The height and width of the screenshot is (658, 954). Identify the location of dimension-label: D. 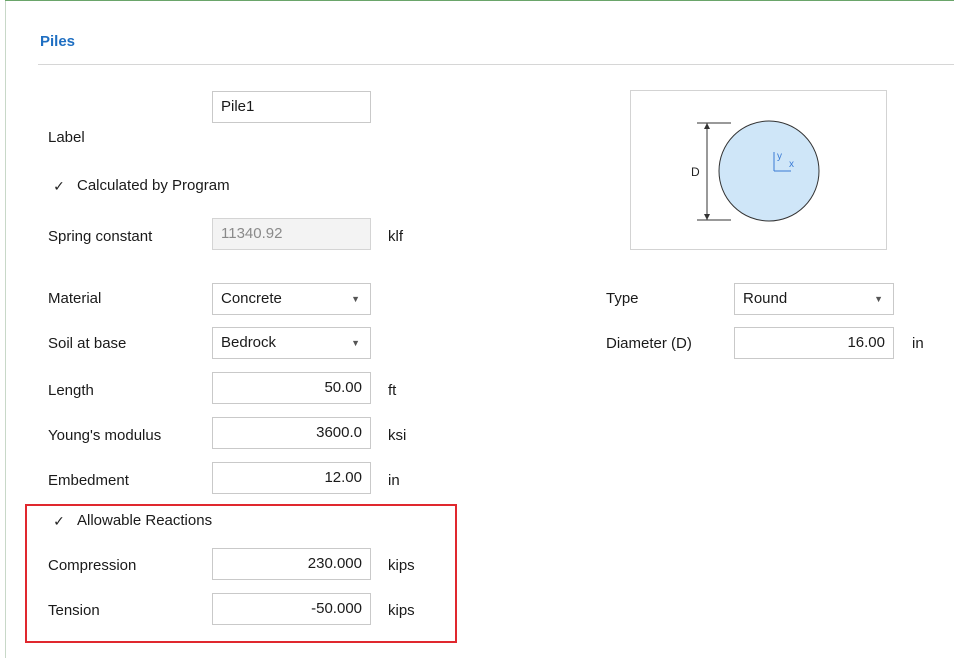
(695, 172).